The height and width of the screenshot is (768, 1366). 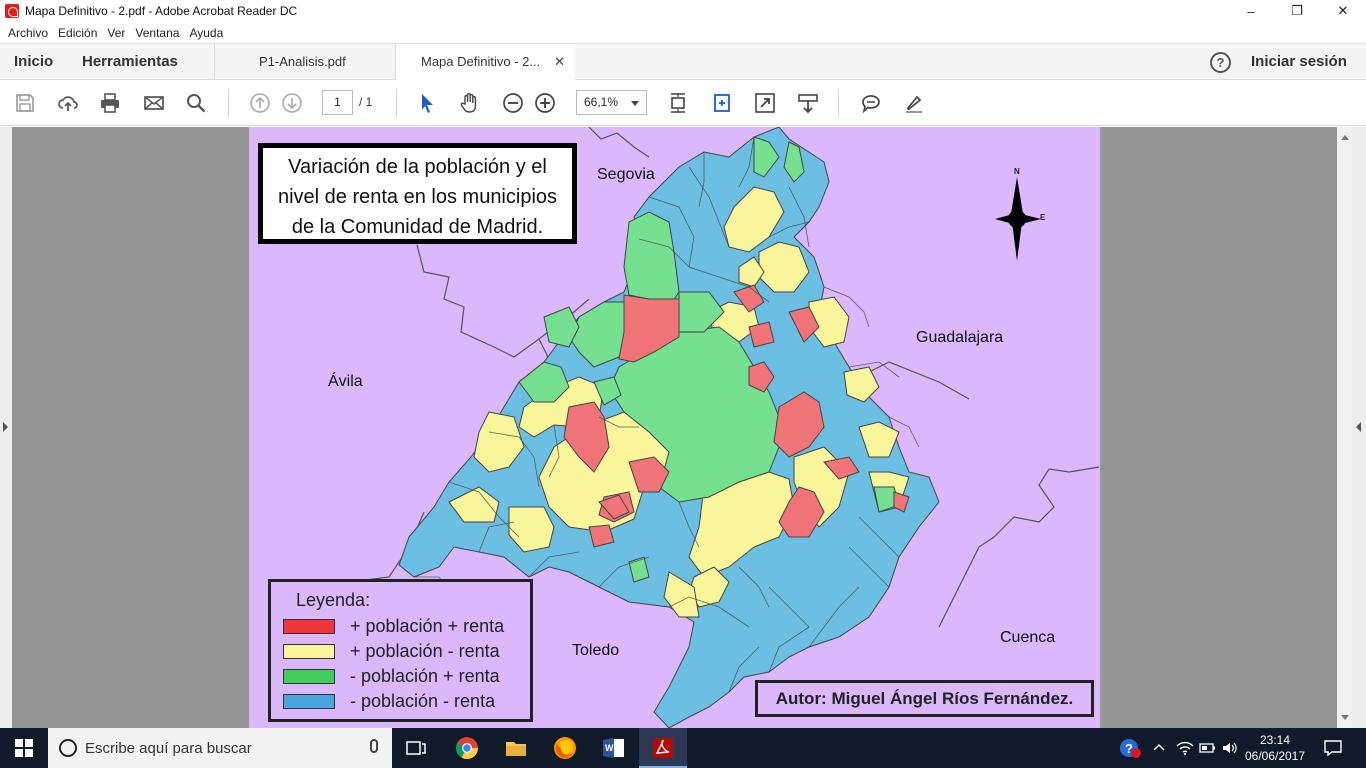 What do you see at coordinates (1275, 756) in the screenshot?
I see `clock-date: 06/06/2017` at bounding box center [1275, 756].